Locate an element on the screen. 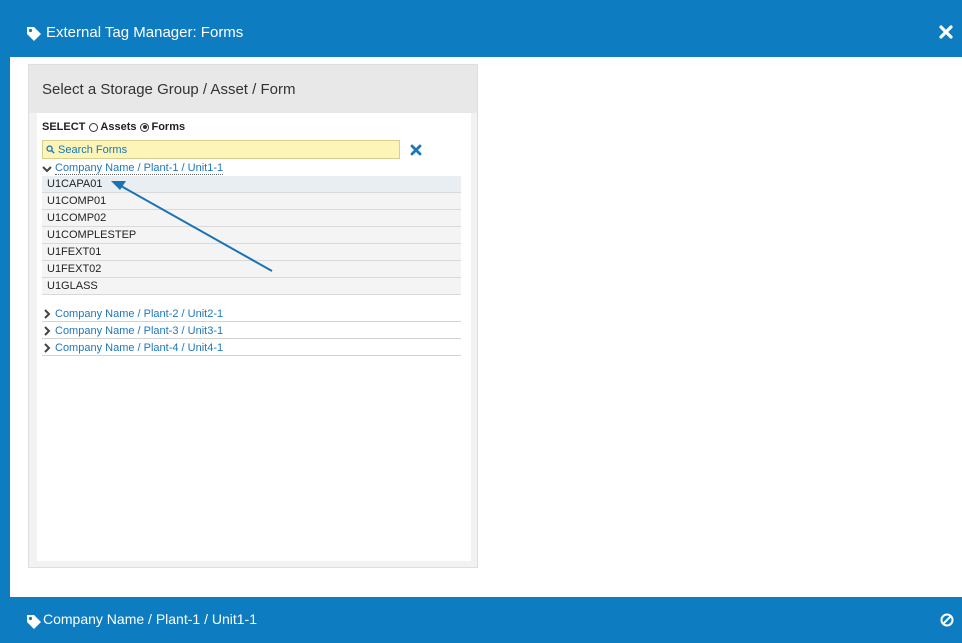  window-header: External Tag Manager: Forms is located at coordinates (486, 33).